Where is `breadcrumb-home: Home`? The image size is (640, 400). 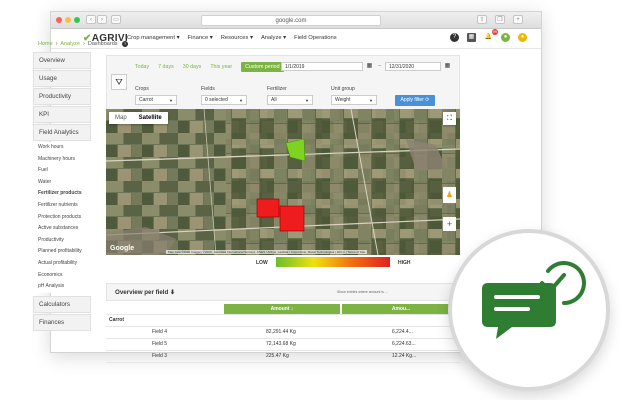
breadcrumb-home: Home is located at coordinates (45, 44).